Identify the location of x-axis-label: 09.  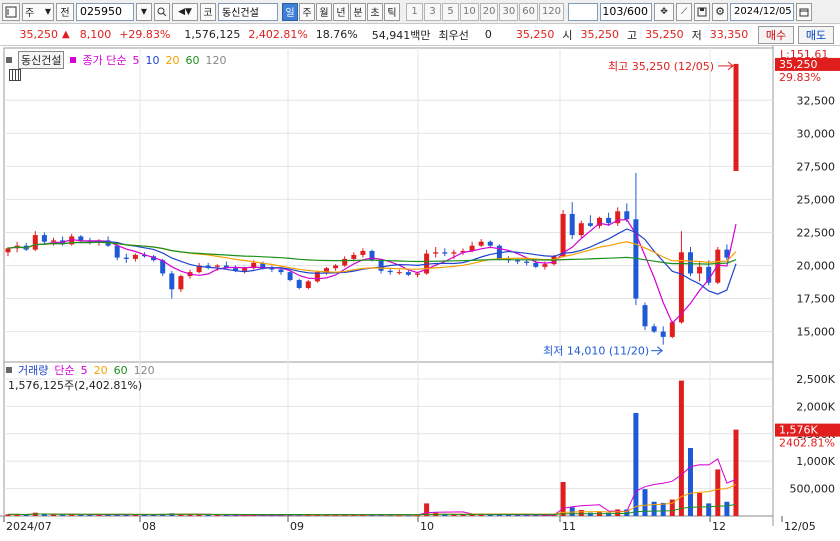
(297, 526).